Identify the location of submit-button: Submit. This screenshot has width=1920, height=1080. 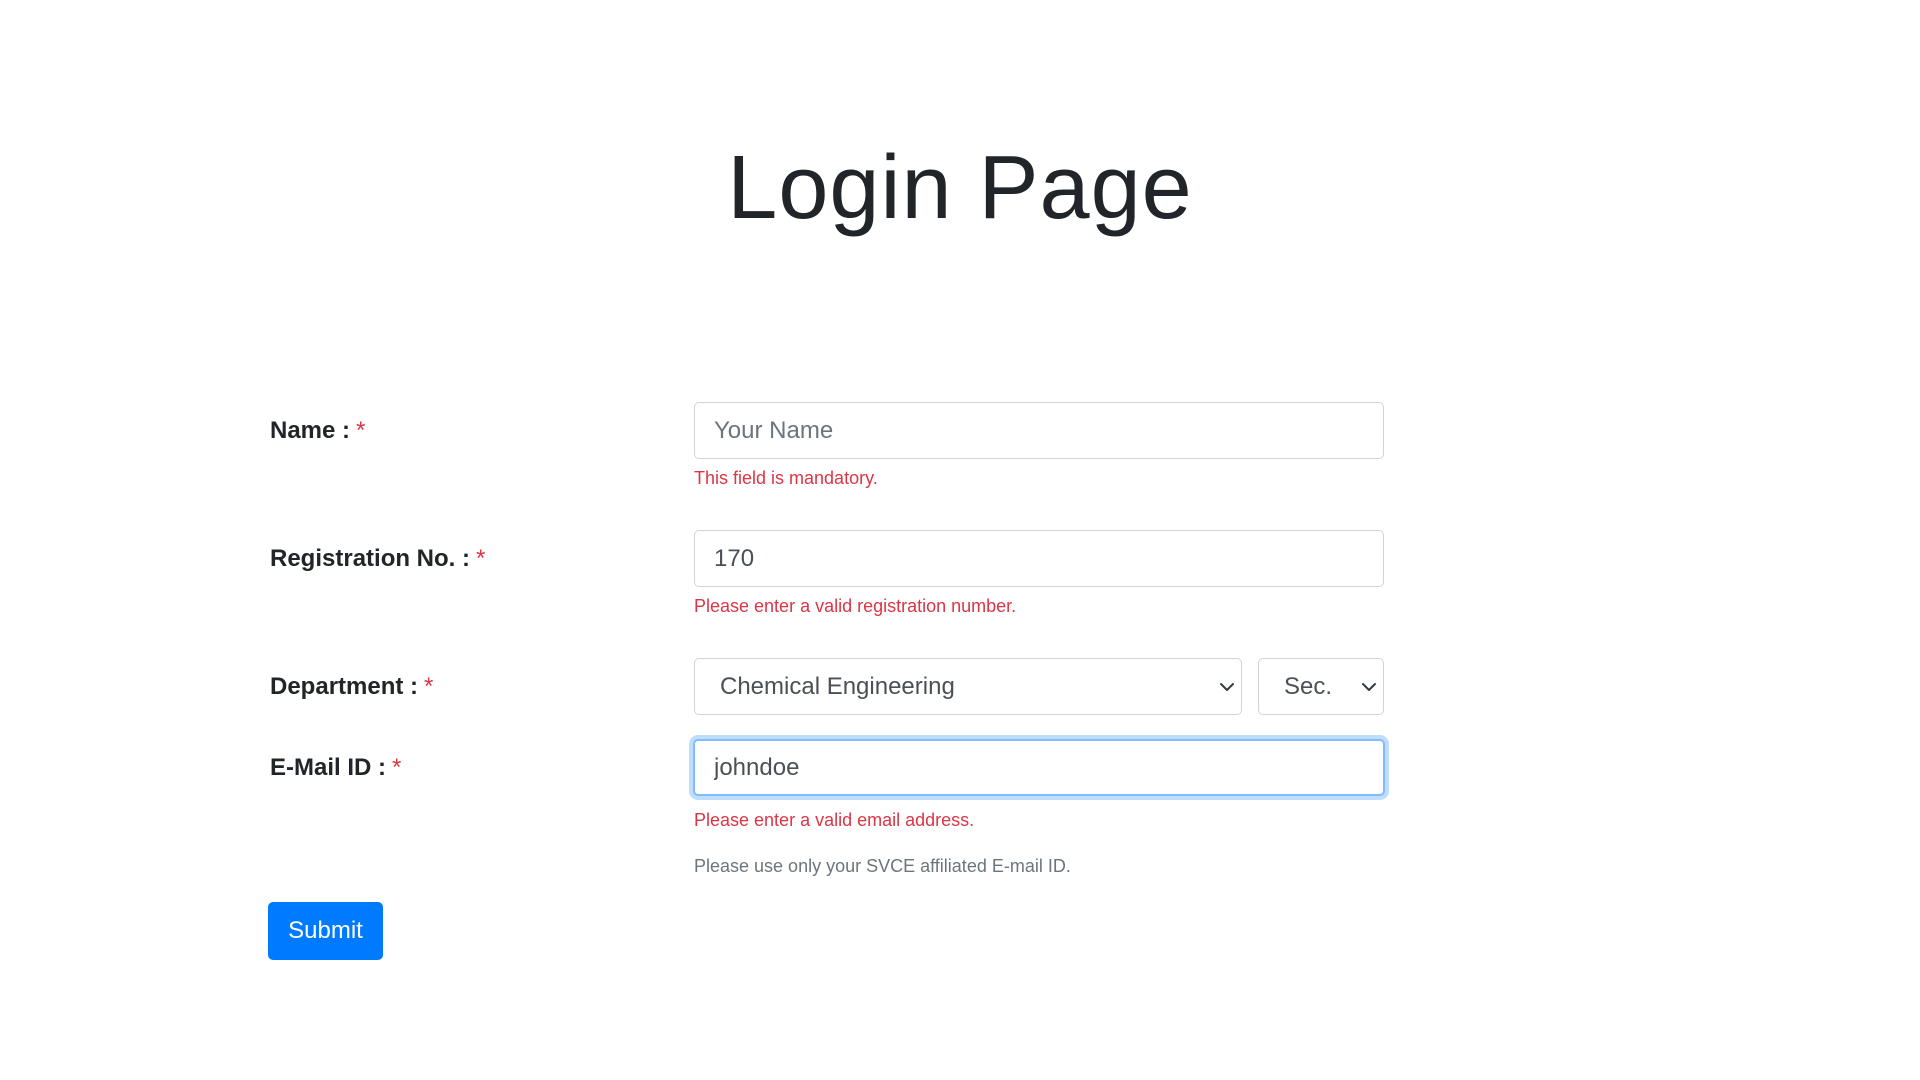
(325, 931).